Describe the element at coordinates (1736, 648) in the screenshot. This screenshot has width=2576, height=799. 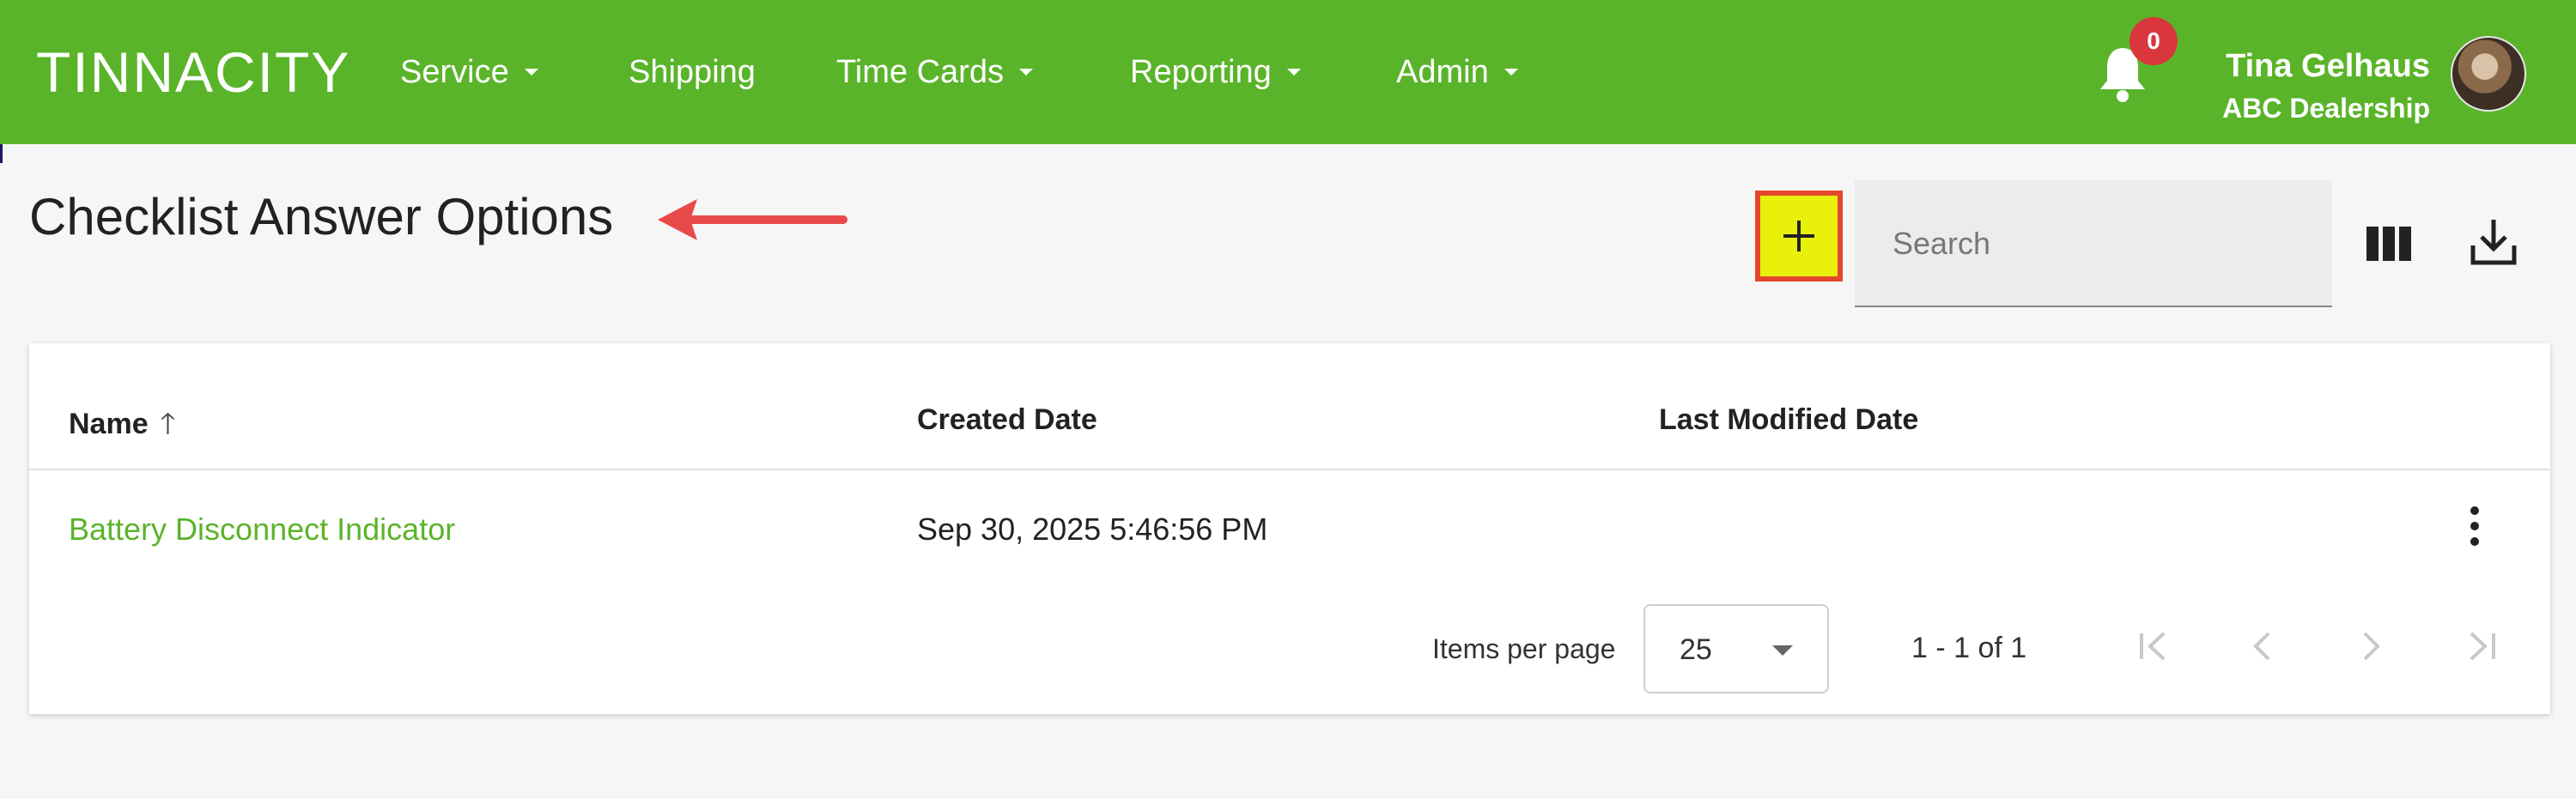
I see `items-per-page-select: 25` at that location.